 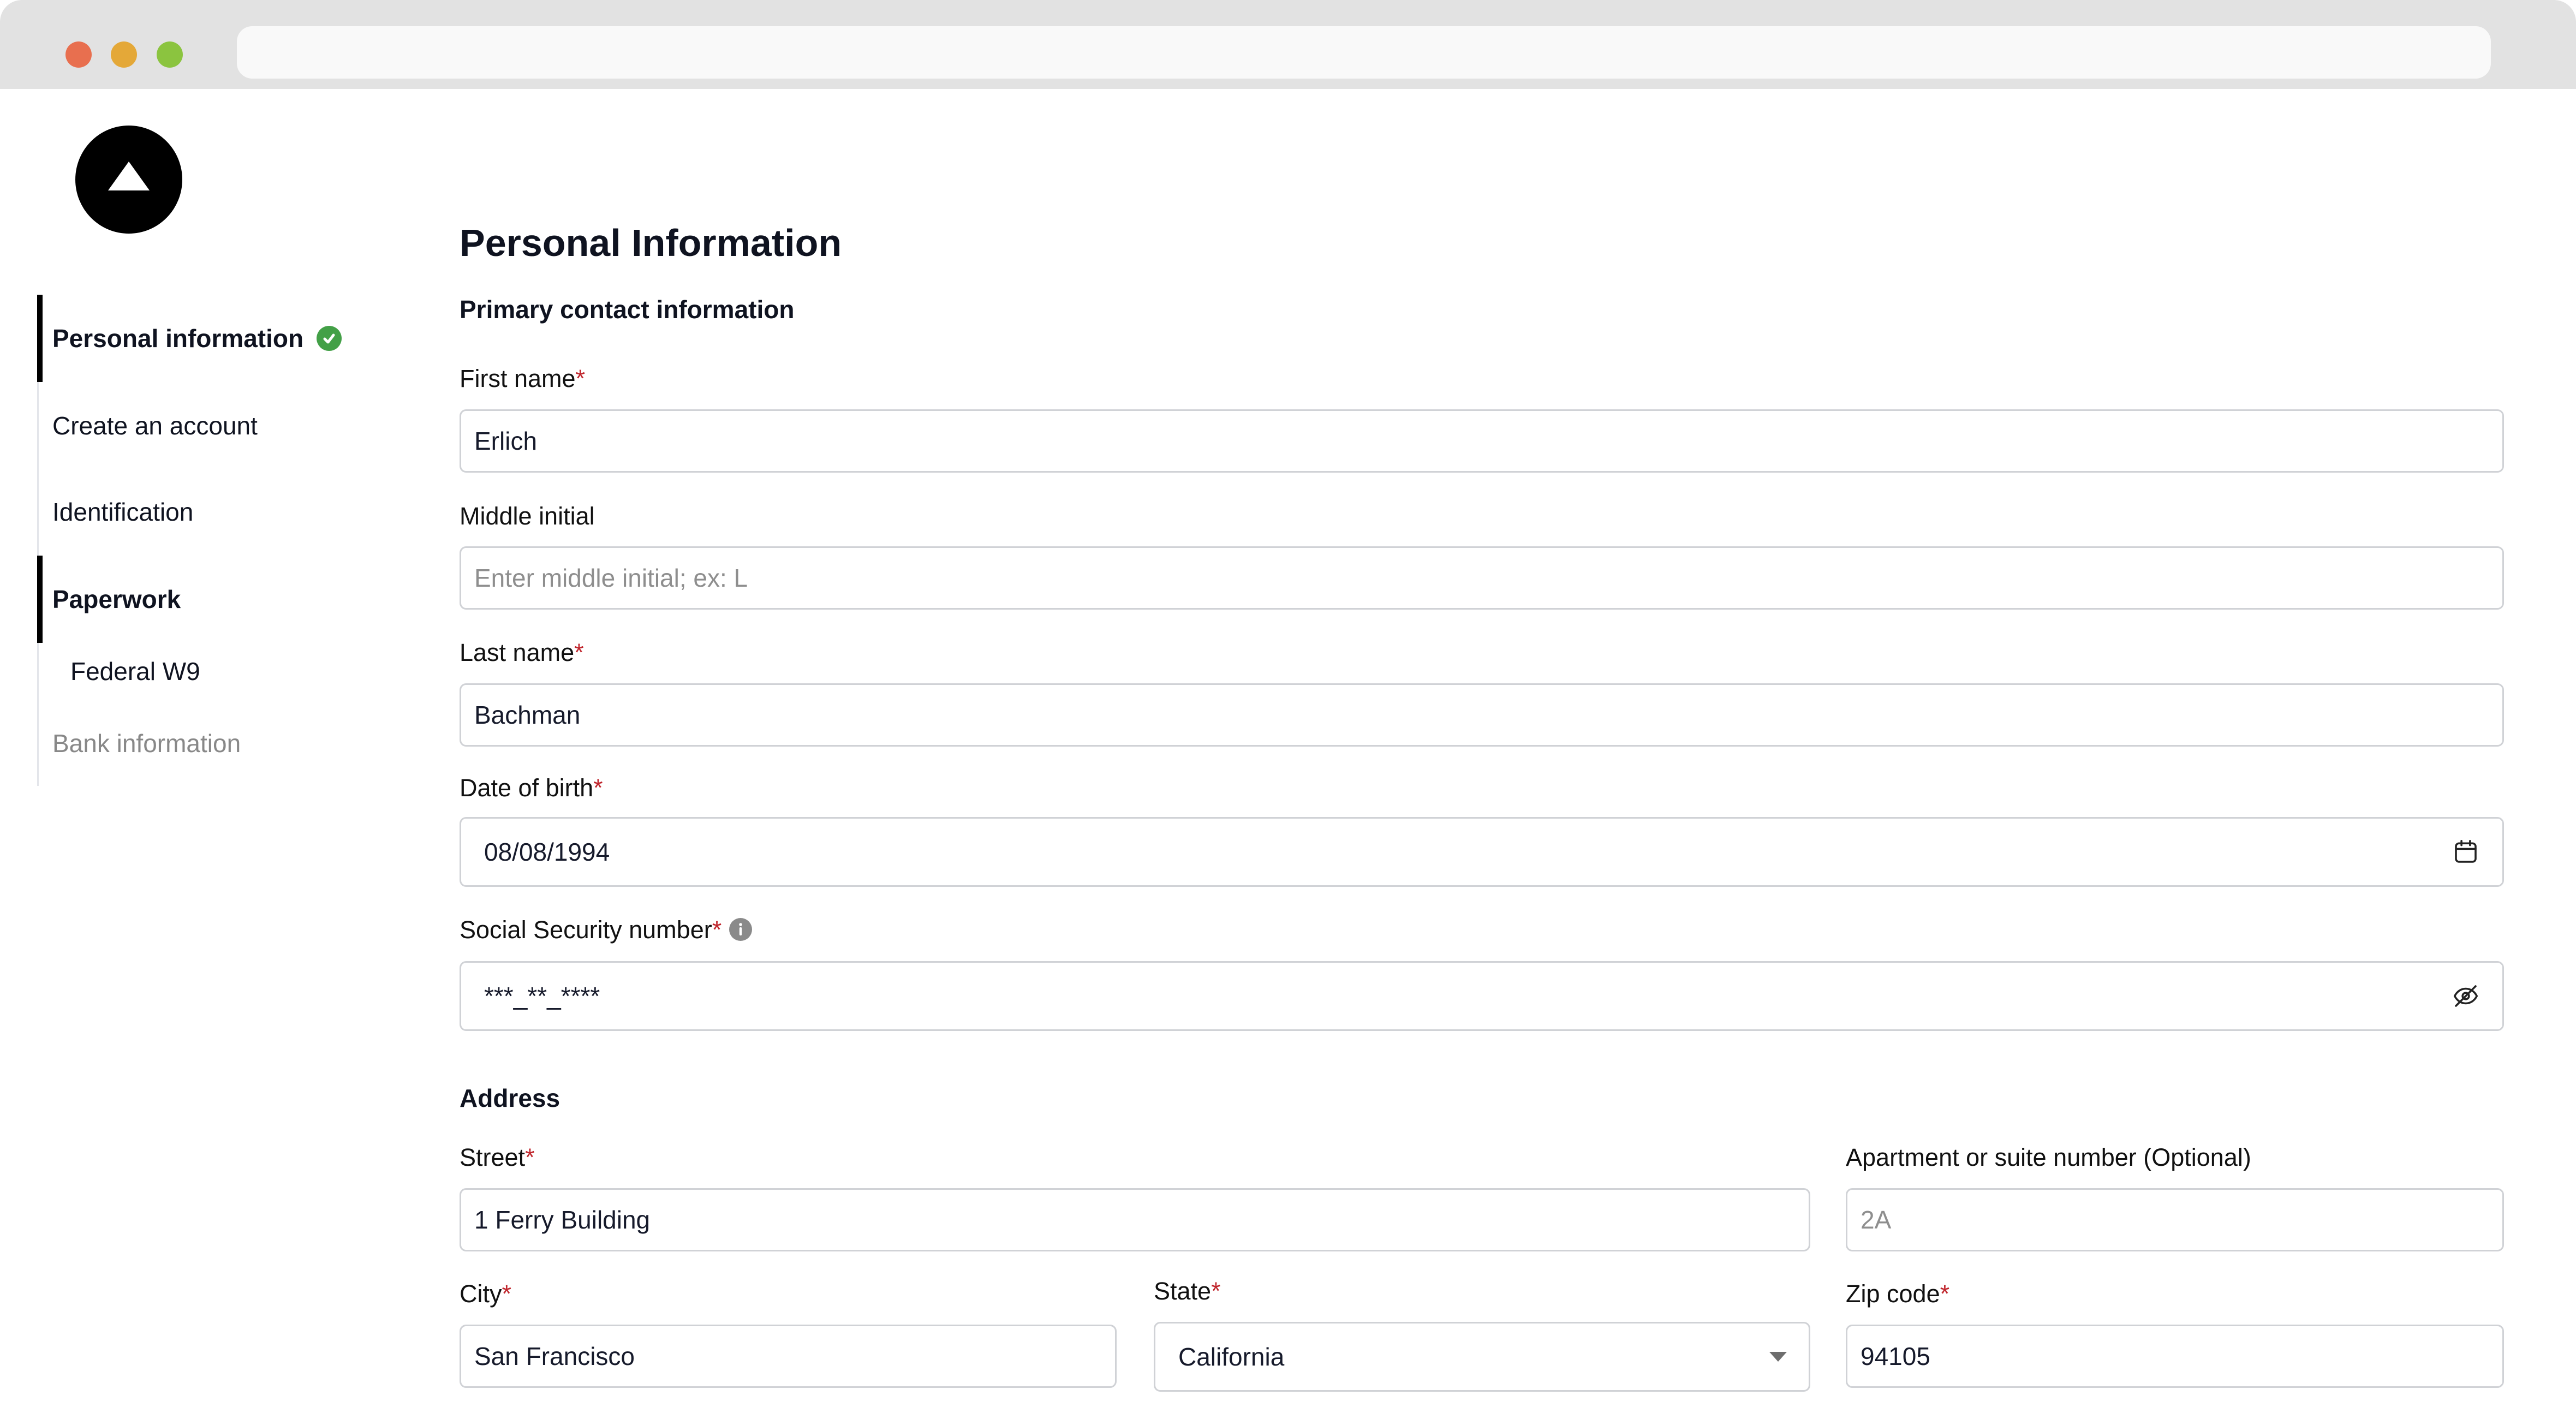 I want to click on sidebar-item-identification: Identification, so click(x=208, y=512).